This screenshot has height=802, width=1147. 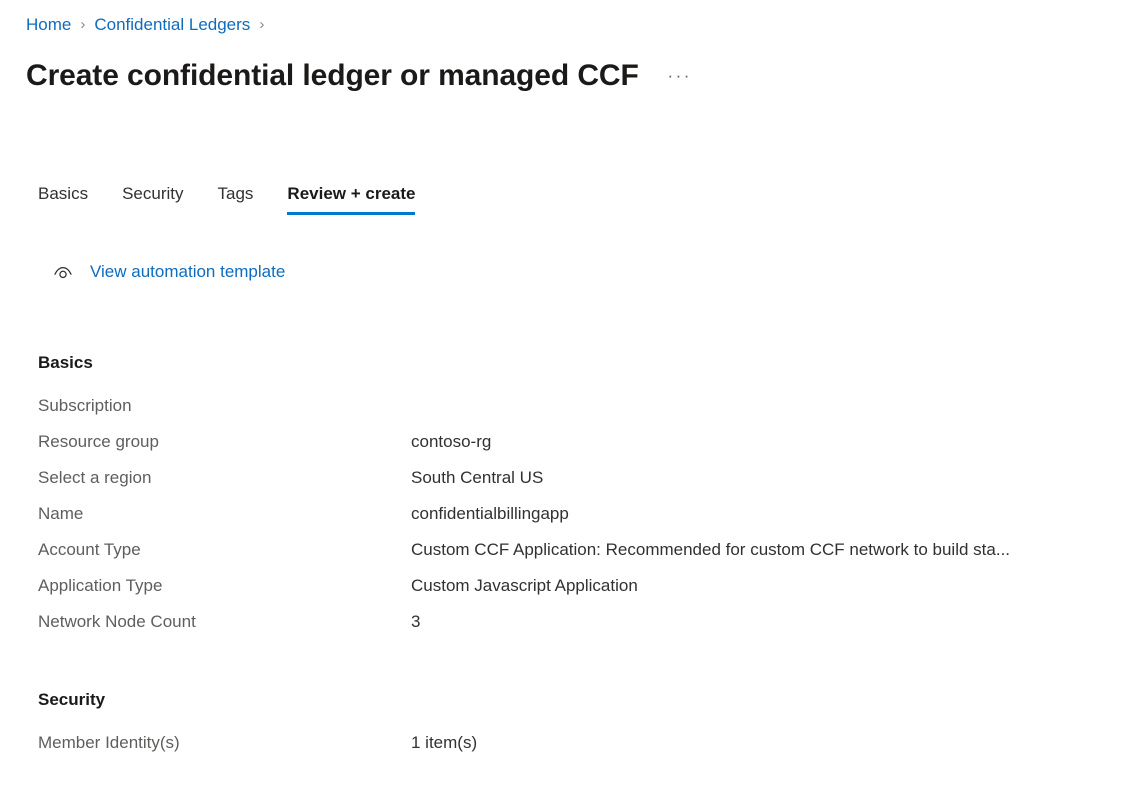 I want to click on summary-label-subscription: Subscription, so click(x=85, y=405).